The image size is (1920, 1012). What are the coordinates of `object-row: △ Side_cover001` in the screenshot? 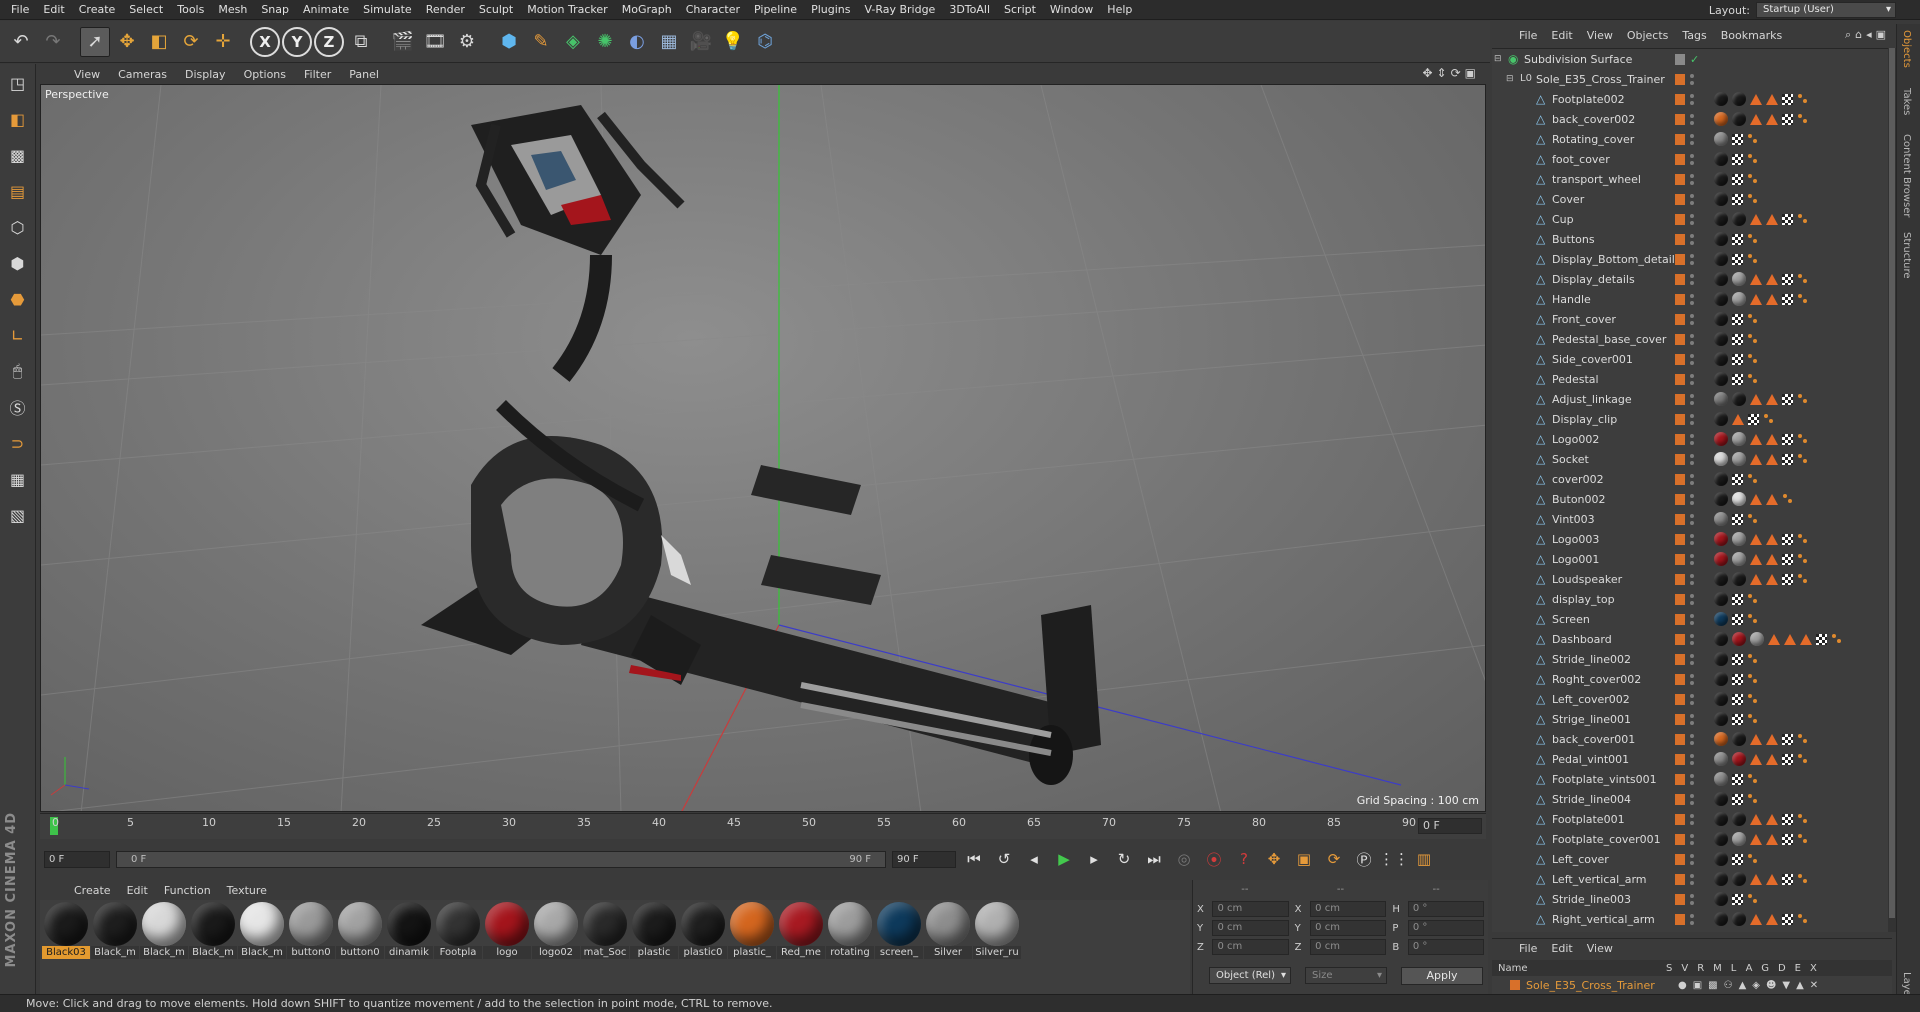 It's located at (1692, 359).